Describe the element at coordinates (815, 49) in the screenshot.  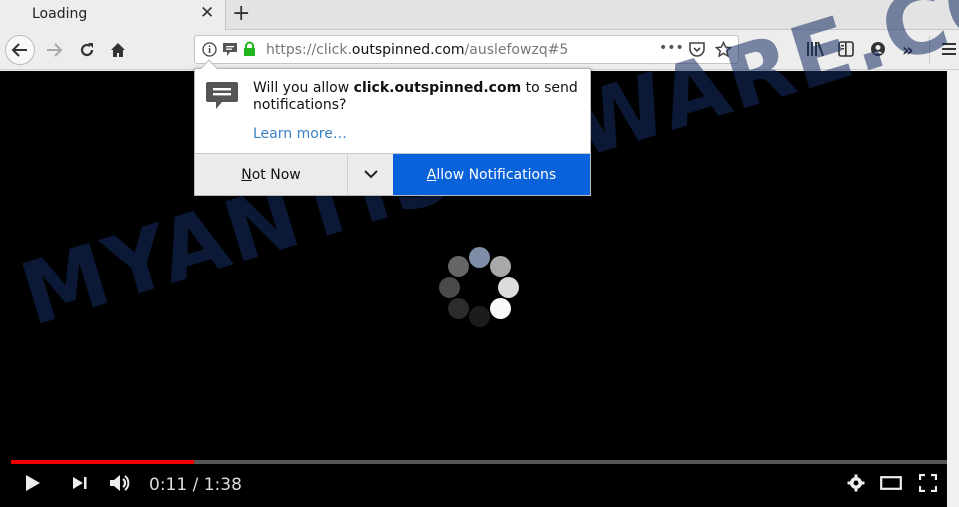
I see `library-icon` at that location.